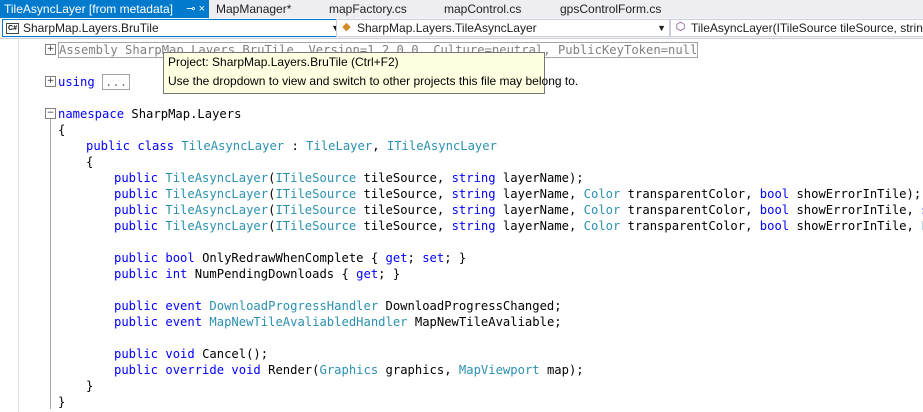 Image resolution: width=923 pixels, height=412 pixels. Describe the element at coordinates (50, 264) in the screenshot. I see `outline-guide` at that location.